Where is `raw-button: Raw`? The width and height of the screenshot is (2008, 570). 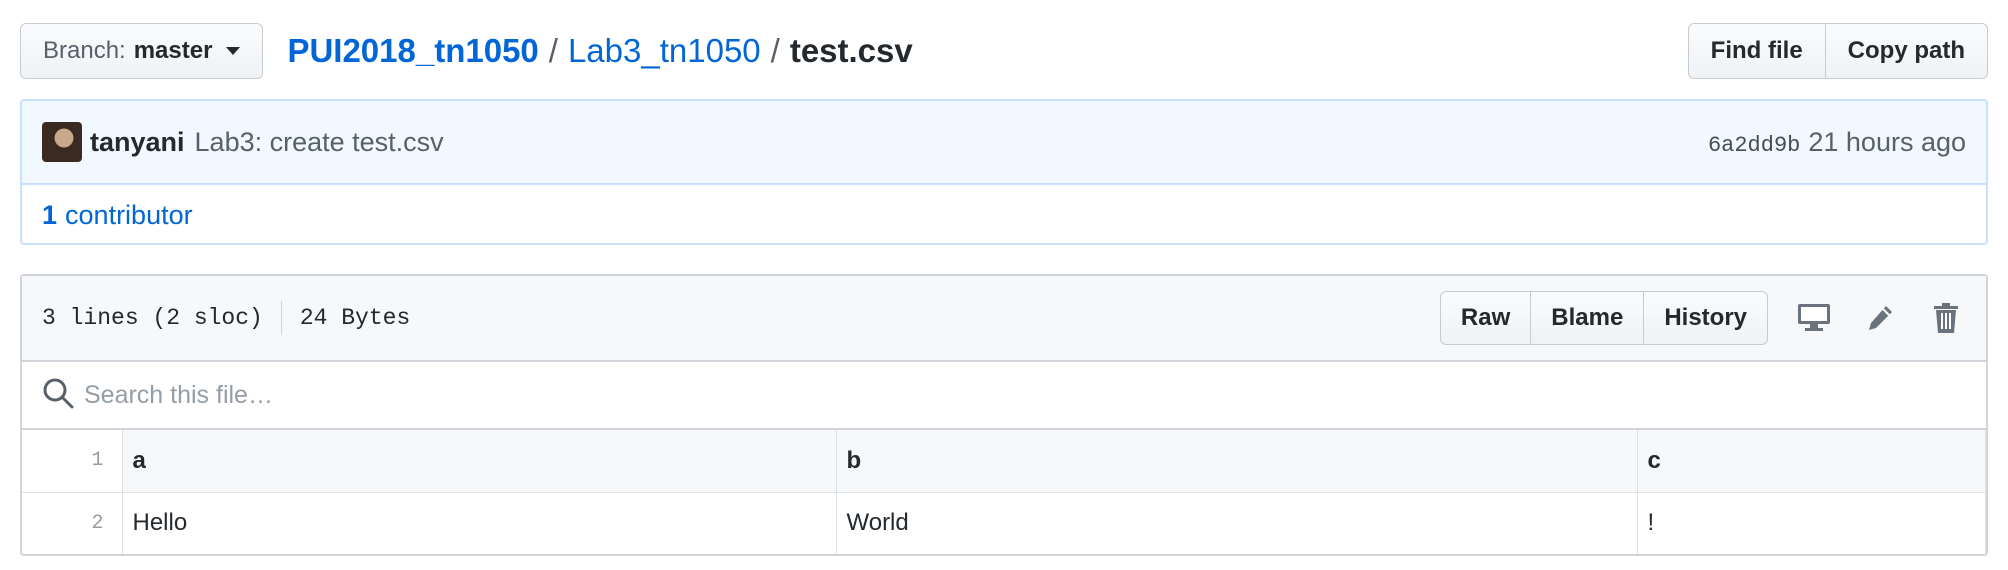
raw-button: Raw is located at coordinates (1485, 318).